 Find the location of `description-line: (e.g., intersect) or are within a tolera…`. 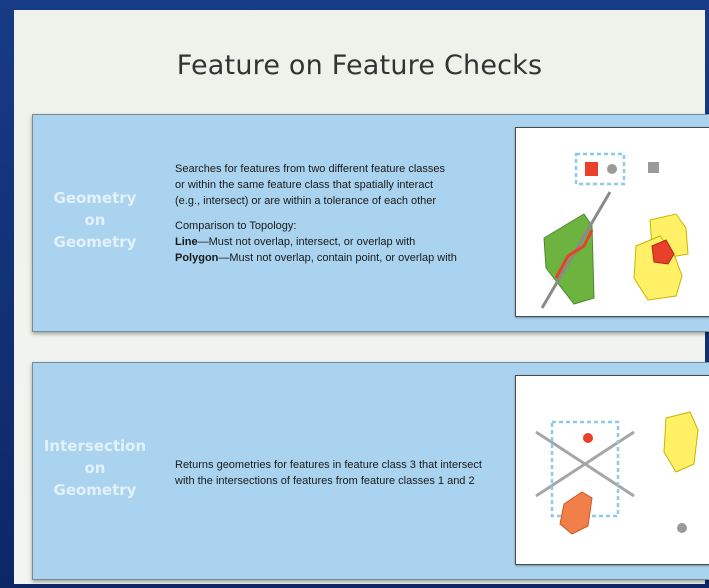

description-line: (e.g., intersect) or are within a tolera… is located at coordinates (306, 201).